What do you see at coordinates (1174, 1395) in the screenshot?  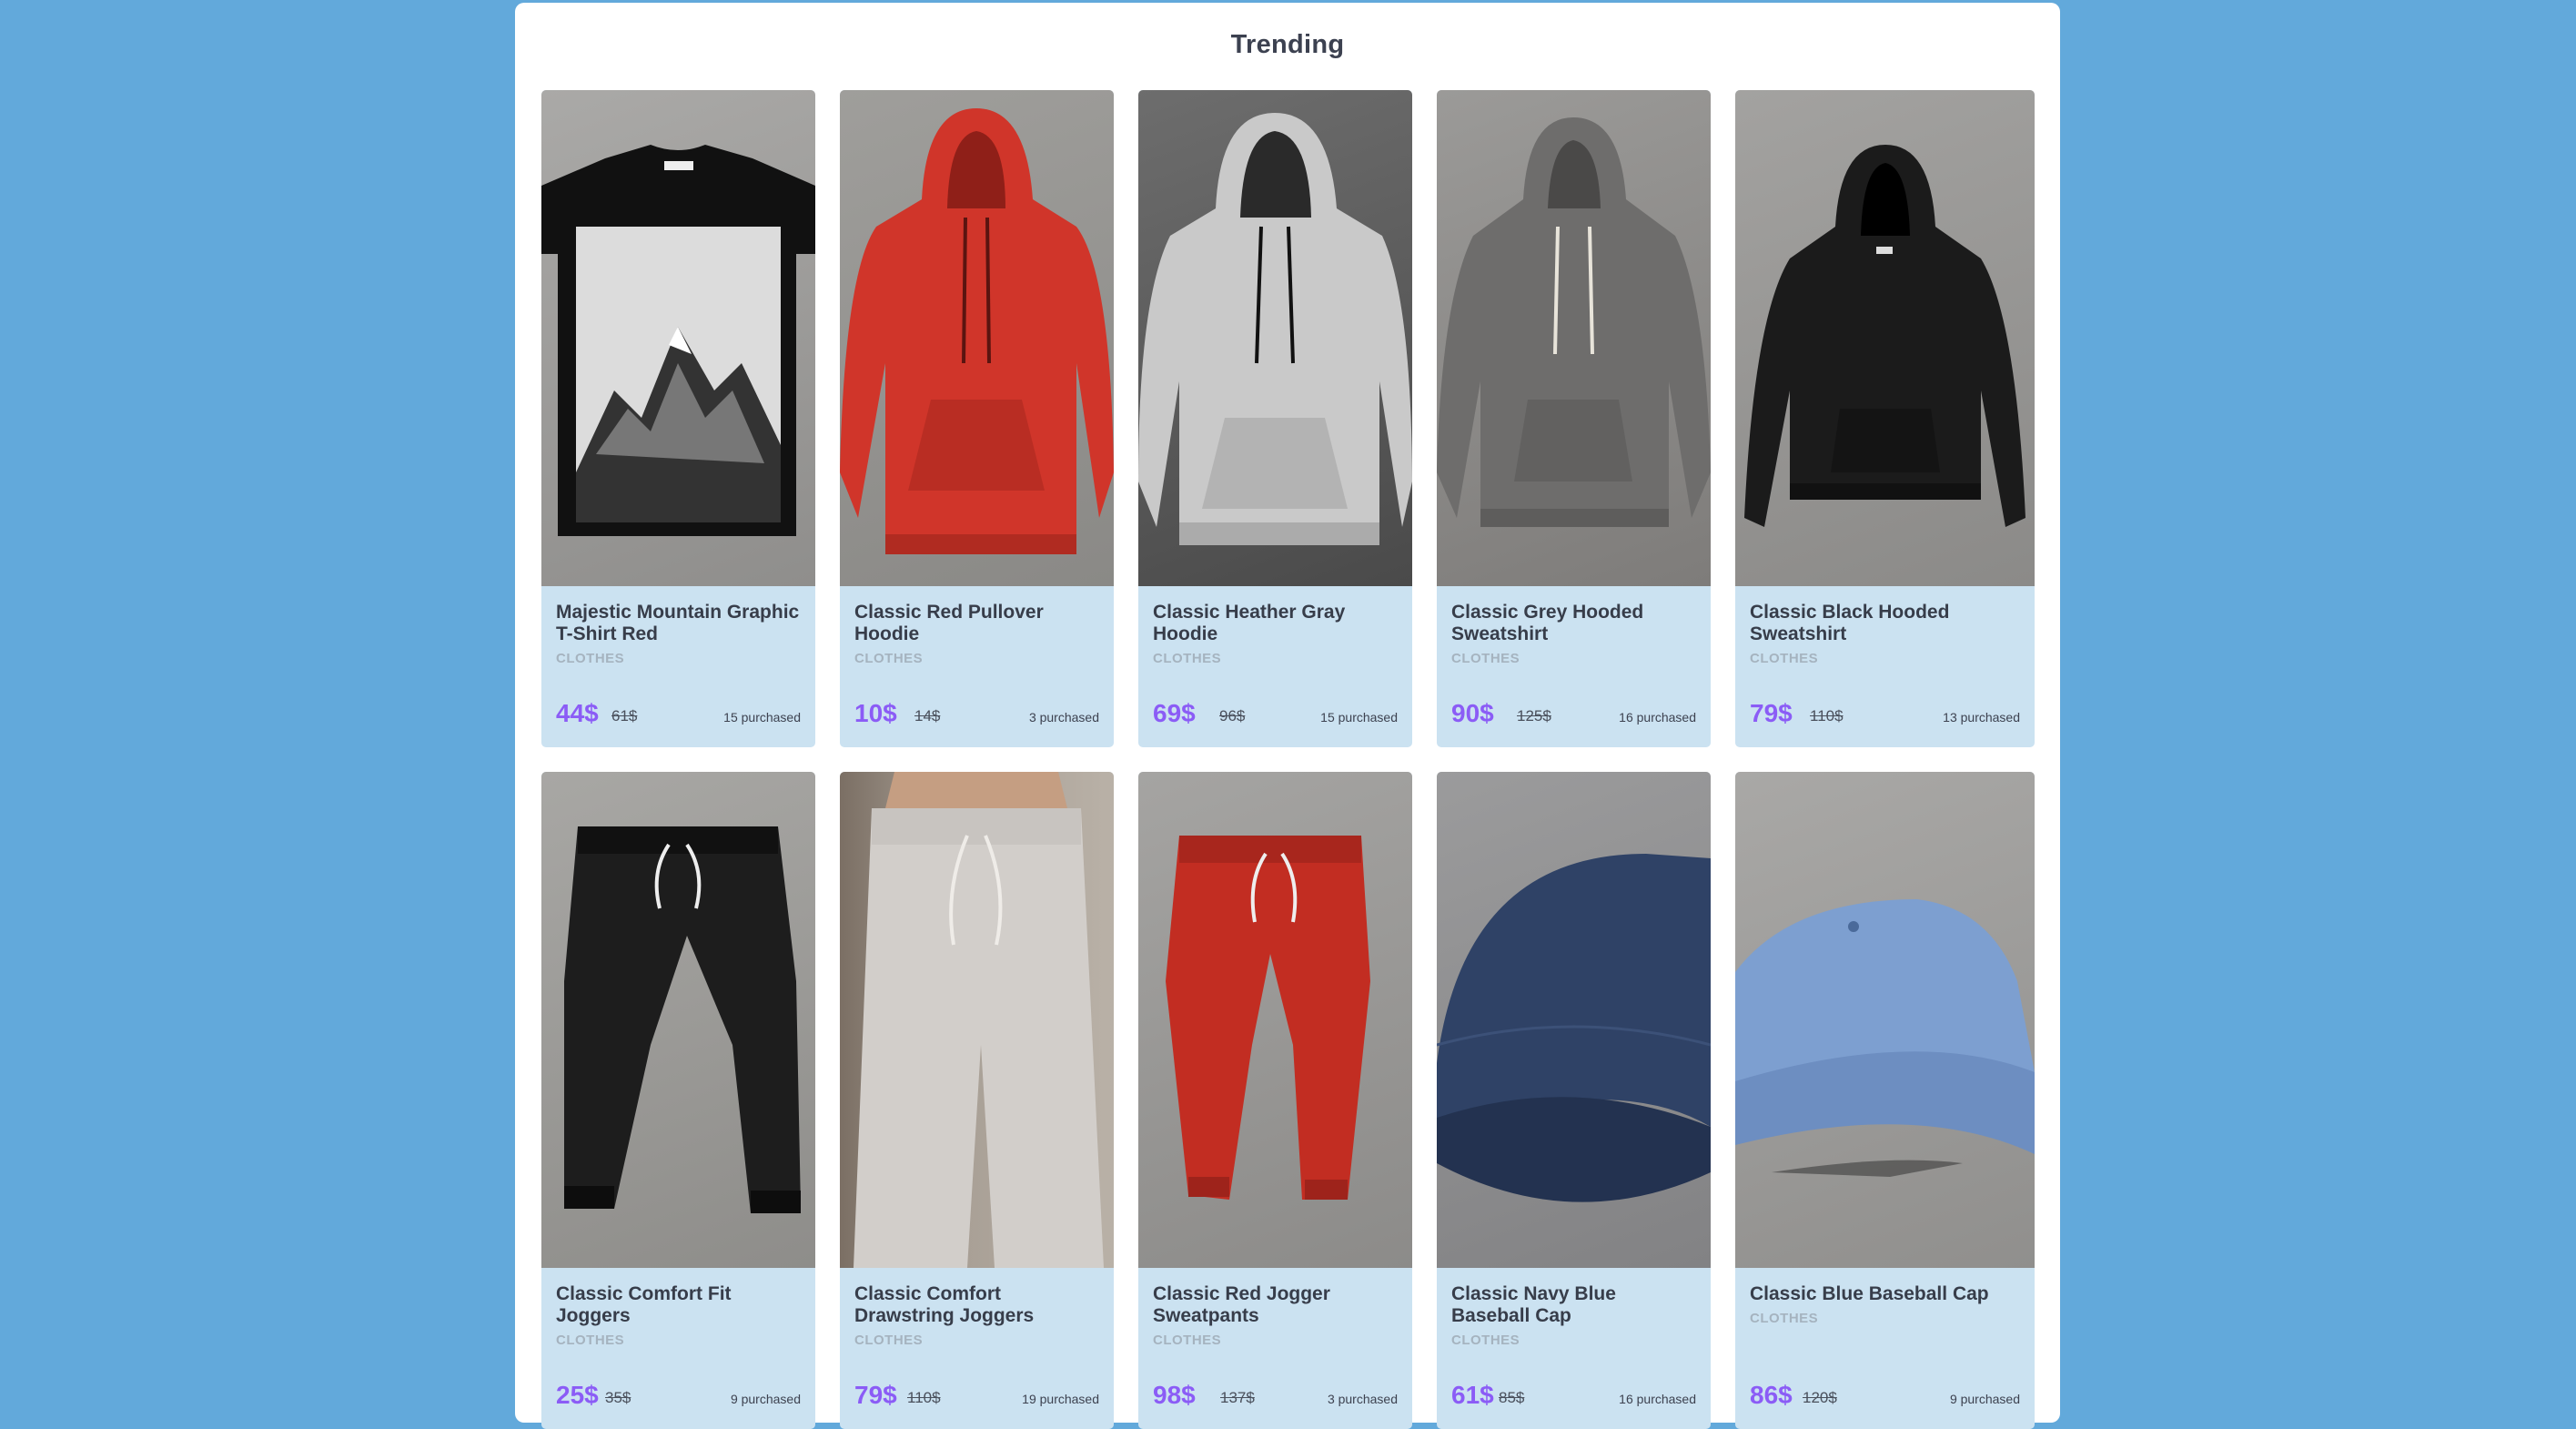 I see `product-price: 98$` at bounding box center [1174, 1395].